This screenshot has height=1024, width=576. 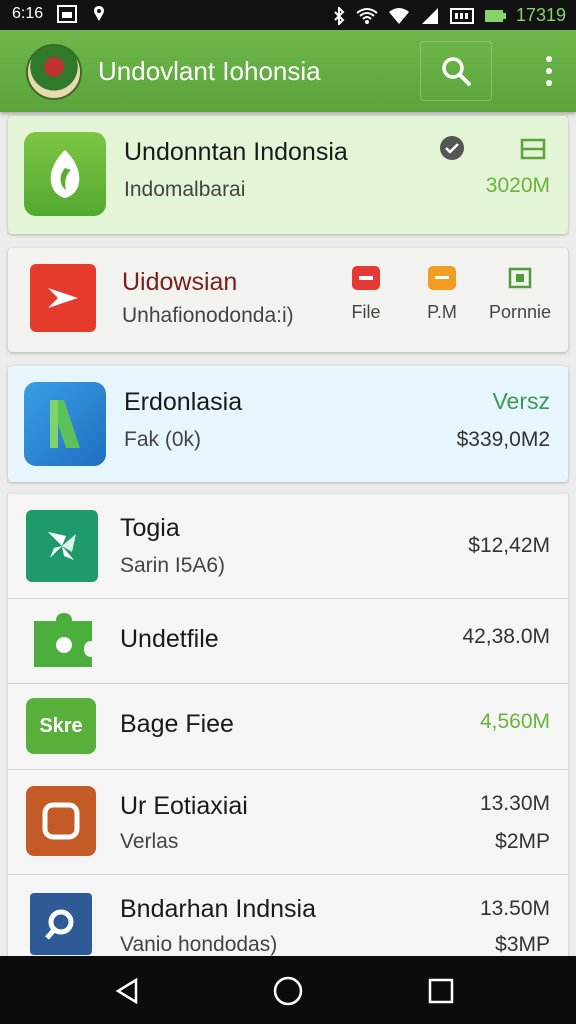 I want to click on overflow-menu-button, so click(x=549, y=71).